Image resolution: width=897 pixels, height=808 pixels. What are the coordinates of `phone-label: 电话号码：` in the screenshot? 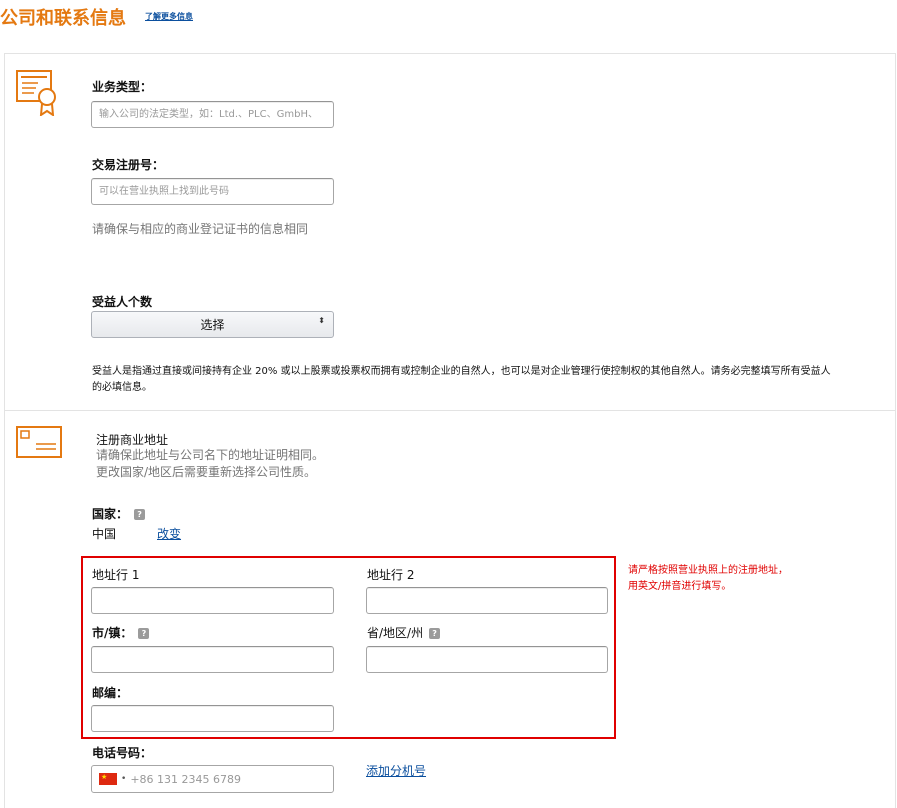 It's located at (122, 753).